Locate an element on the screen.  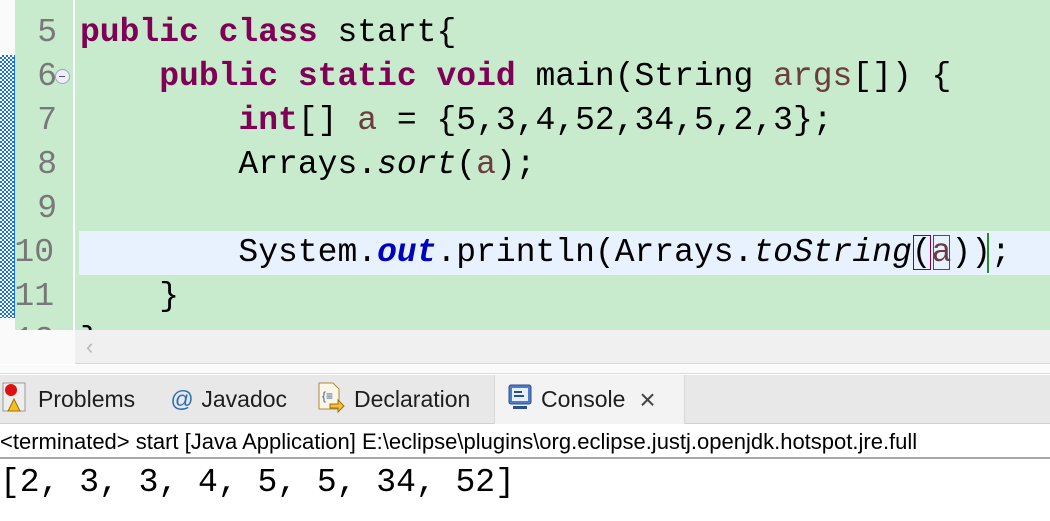
code-text: )); is located at coordinates (981, 252).